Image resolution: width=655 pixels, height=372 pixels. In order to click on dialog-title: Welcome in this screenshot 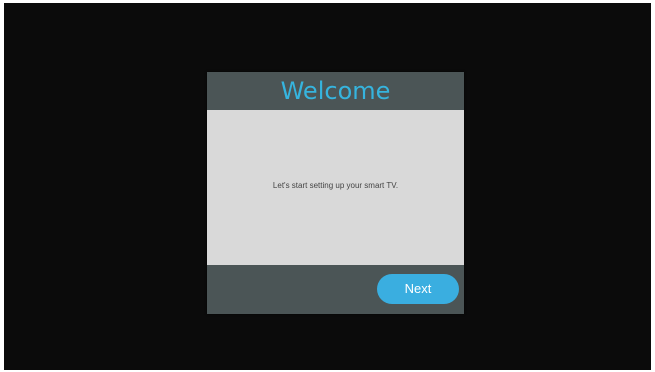, I will do `click(335, 91)`.